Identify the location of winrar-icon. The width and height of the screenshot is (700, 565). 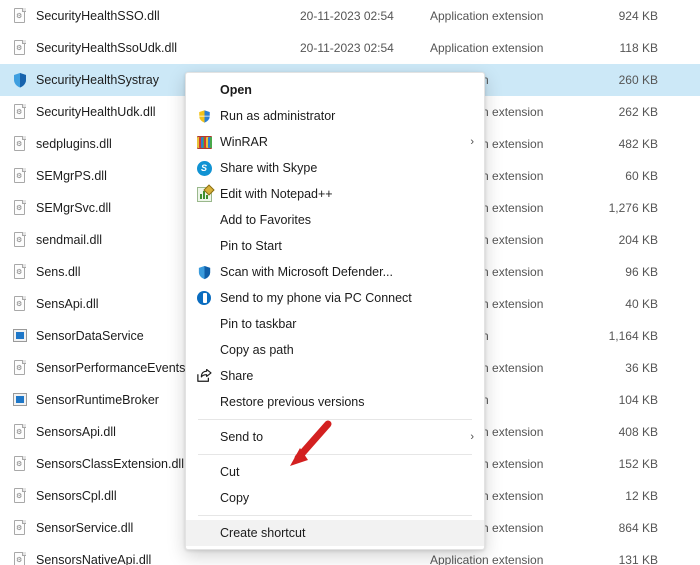
(204, 142).